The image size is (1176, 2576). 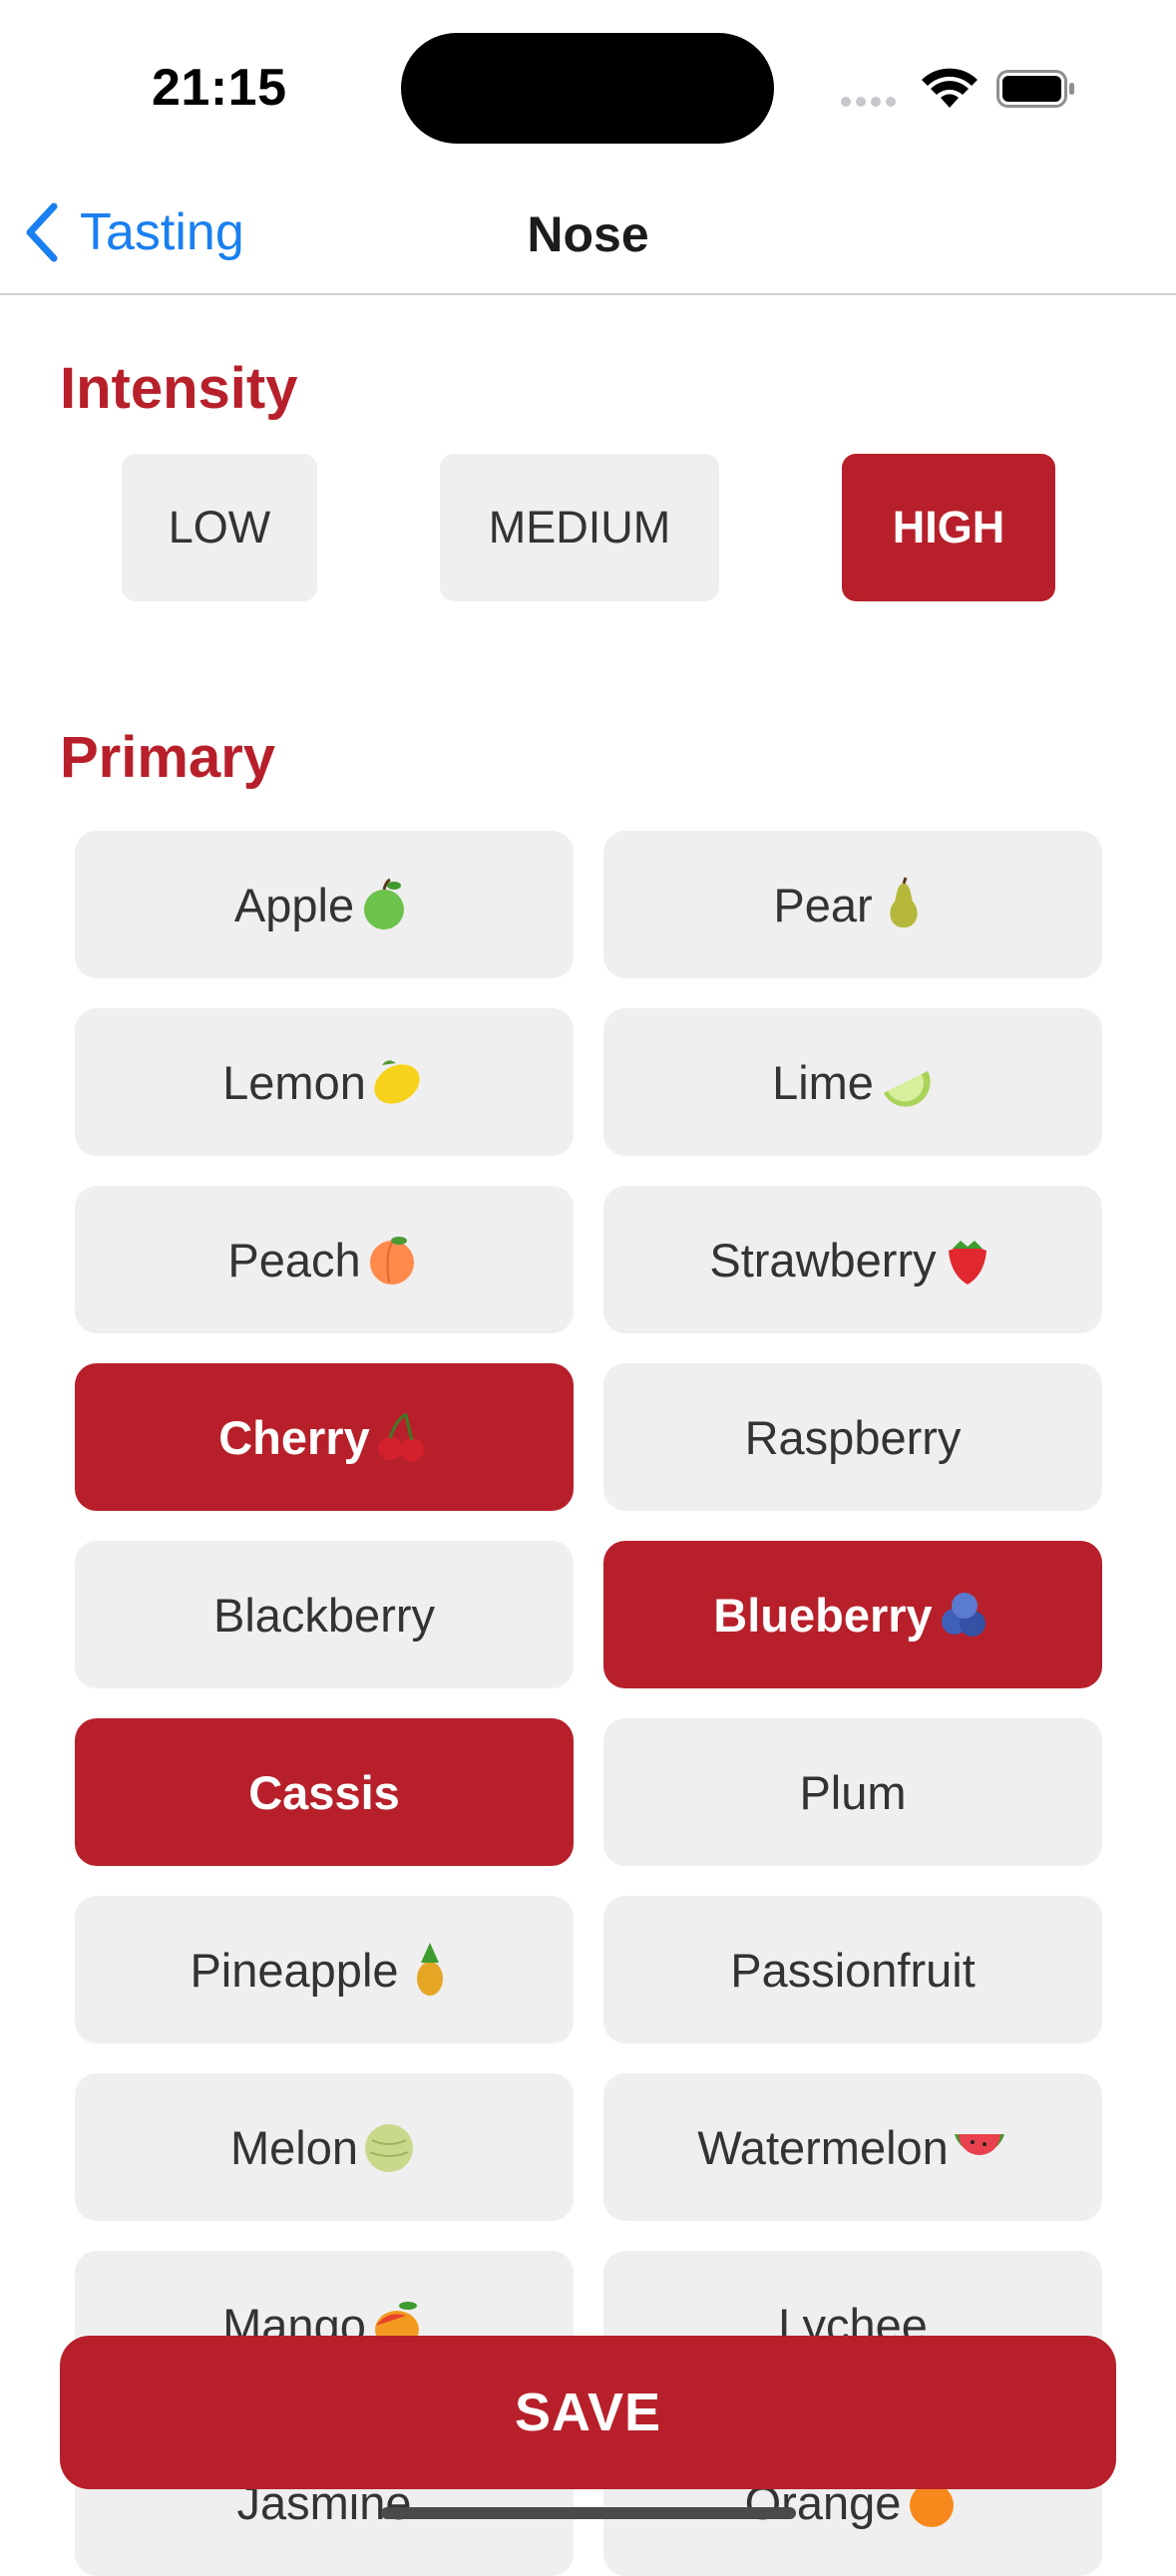 What do you see at coordinates (823, 1082) in the screenshot?
I see `aroma-chip-label: Lime` at bounding box center [823, 1082].